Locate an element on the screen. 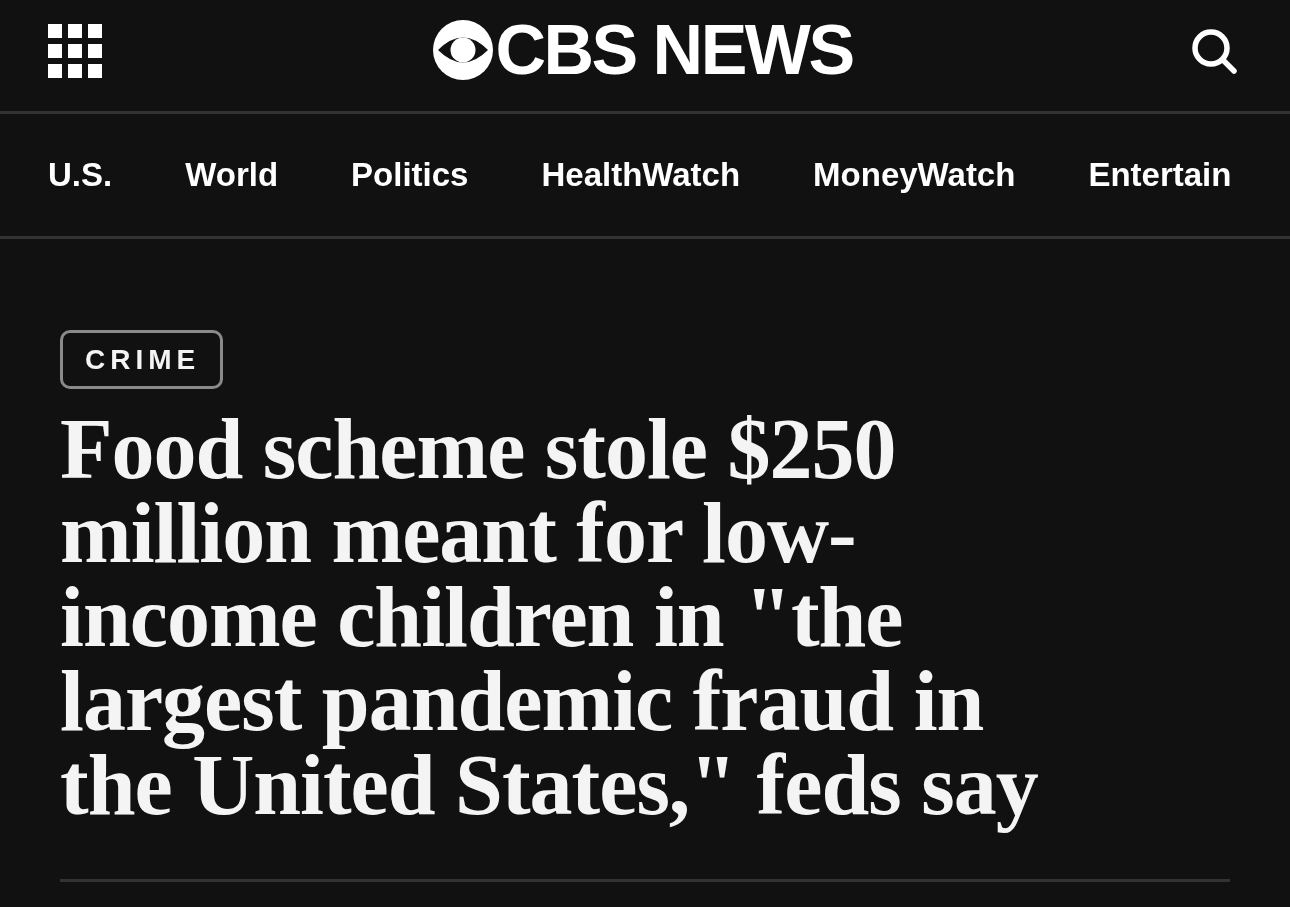 Image resolution: width=1290 pixels, height=907 pixels. nav-link: U.S. is located at coordinates (80, 175).